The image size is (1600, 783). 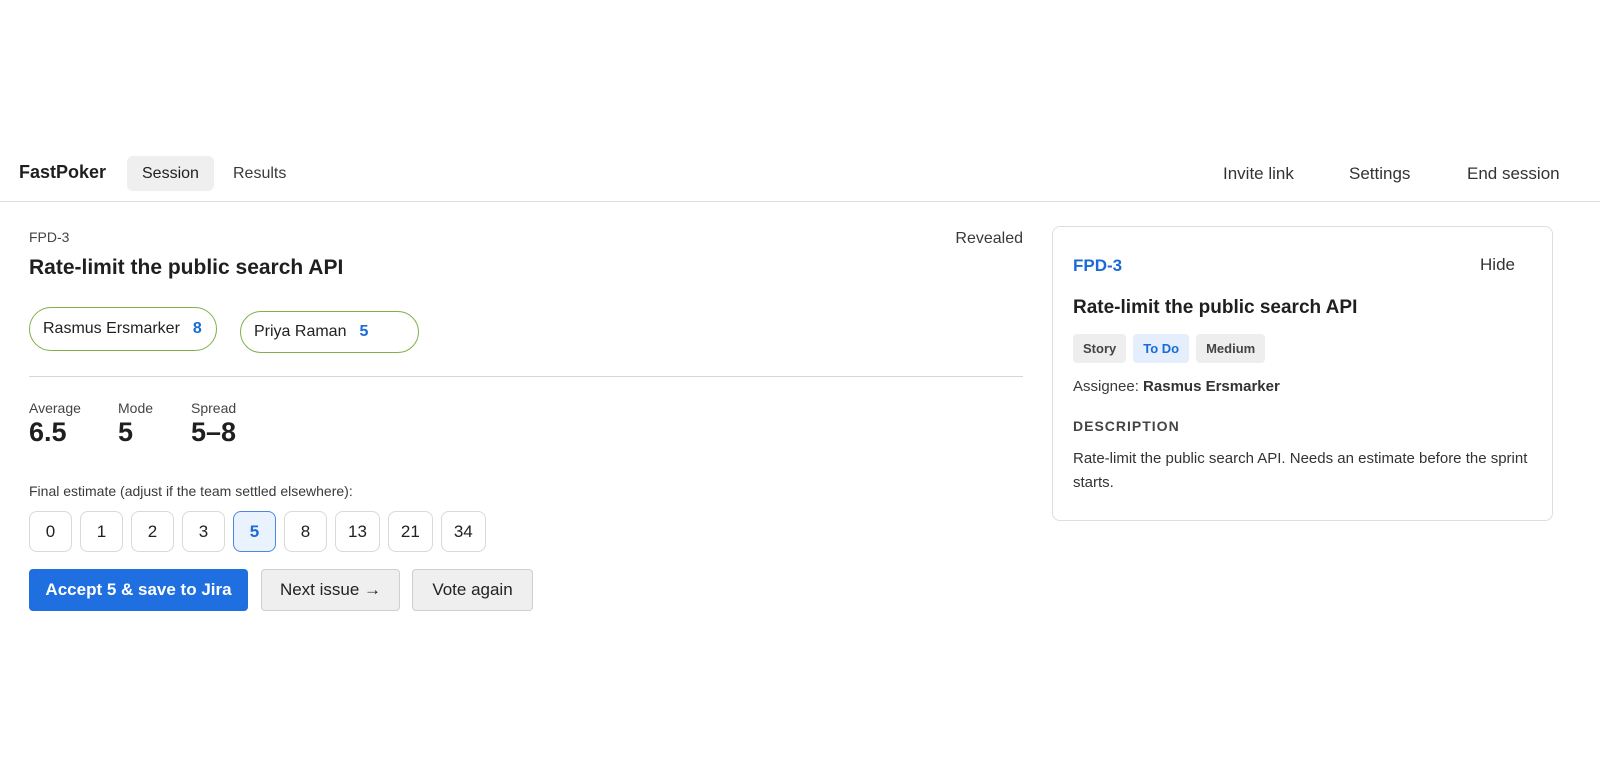 I want to click on issue-priority-tag: Medium, so click(x=1231, y=348).